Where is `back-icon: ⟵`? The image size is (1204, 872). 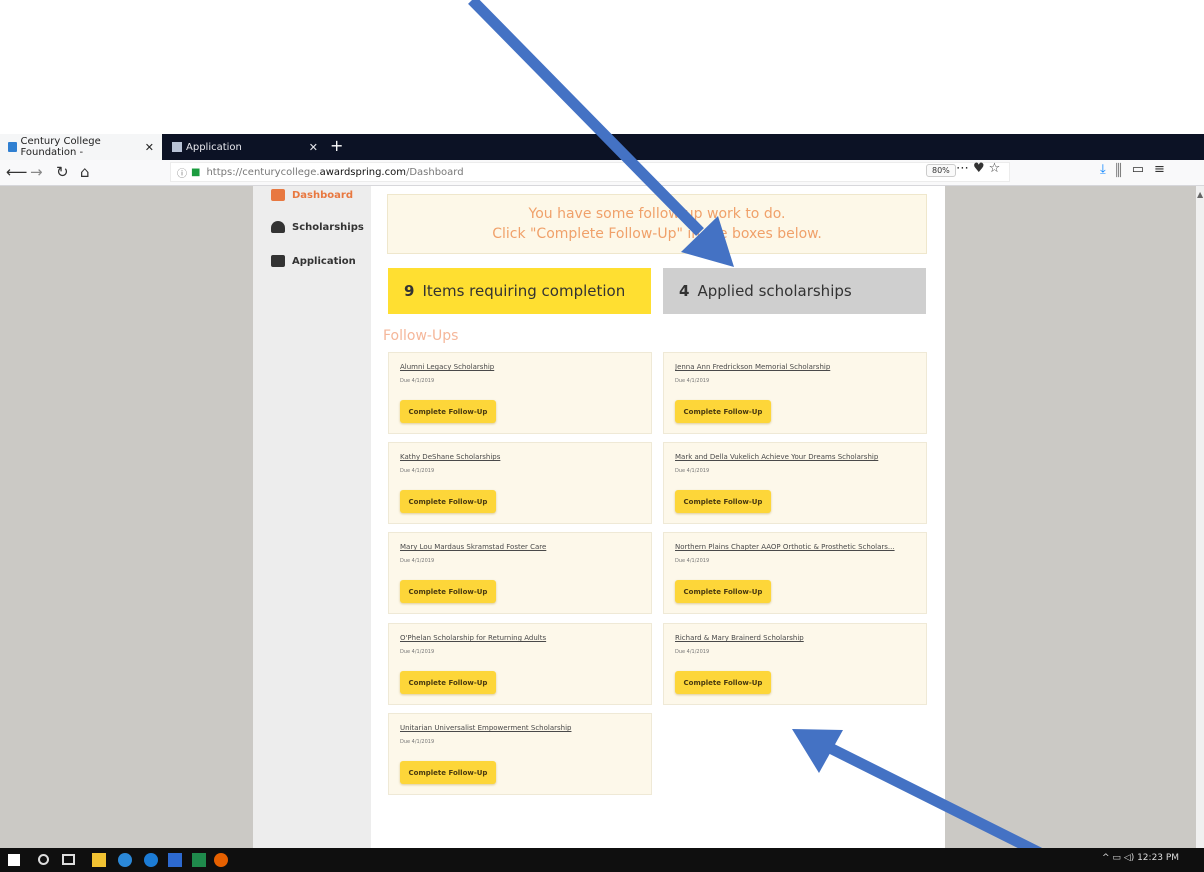
back-icon: ⟵ is located at coordinates (17, 172).